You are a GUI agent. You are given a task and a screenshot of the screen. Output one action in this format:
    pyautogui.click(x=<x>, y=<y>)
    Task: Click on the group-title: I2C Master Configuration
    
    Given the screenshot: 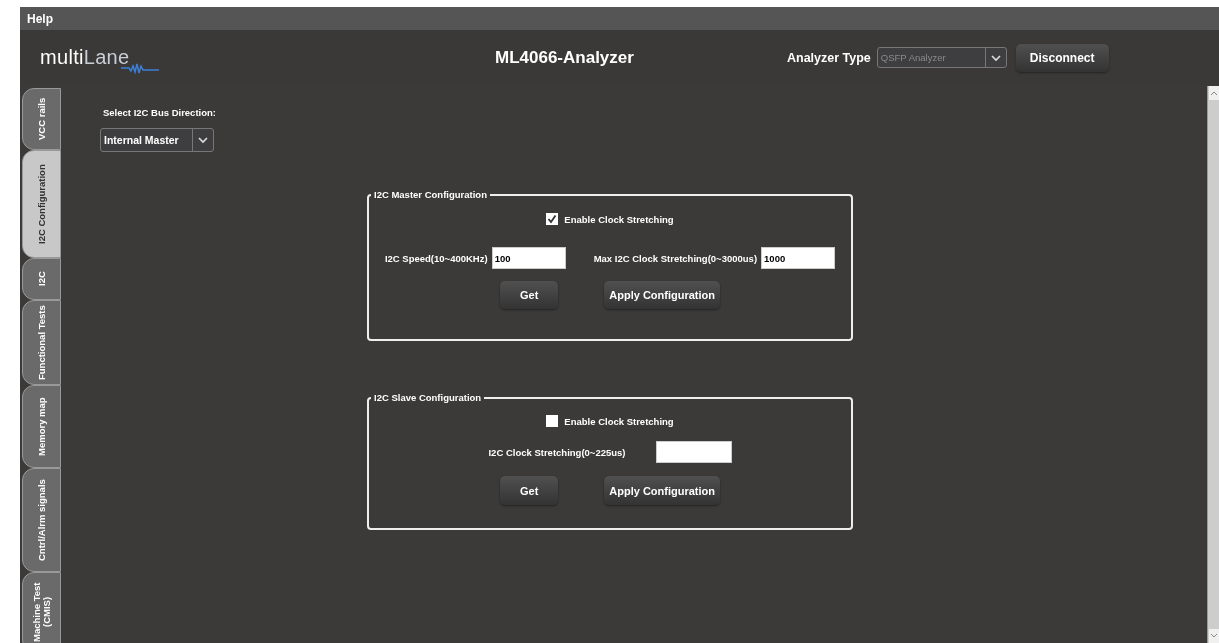 What is the action you would take?
    pyautogui.click(x=430, y=194)
    